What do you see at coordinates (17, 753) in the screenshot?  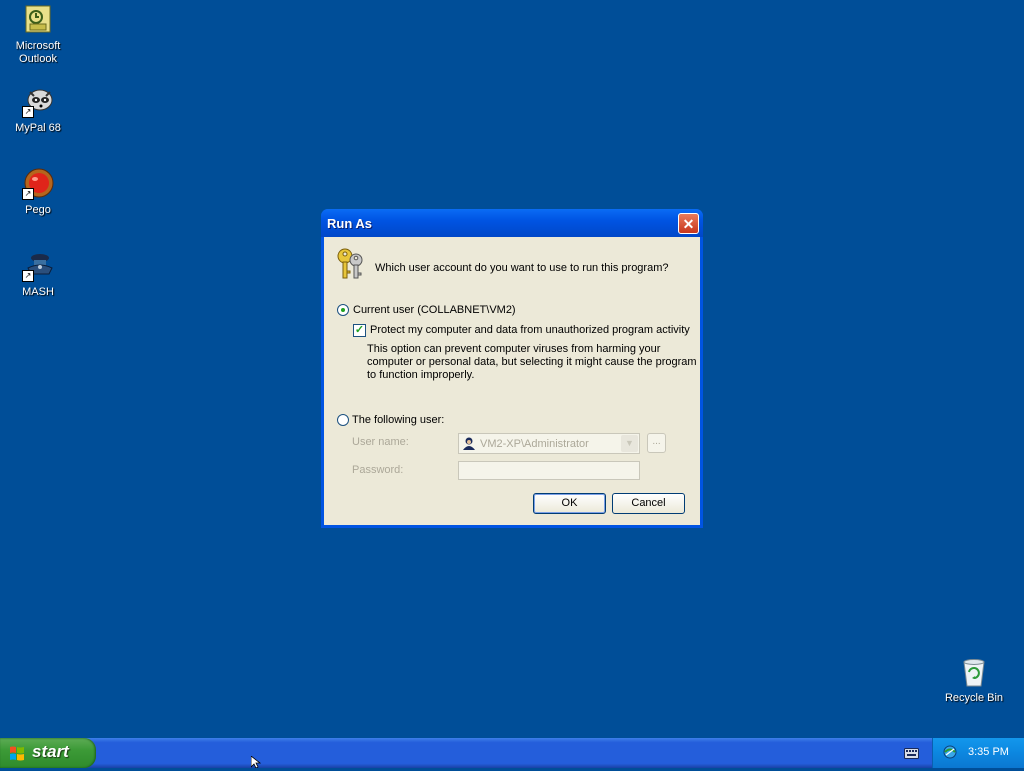 I see `windows-logo-icon` at bounding box center [17, 753].